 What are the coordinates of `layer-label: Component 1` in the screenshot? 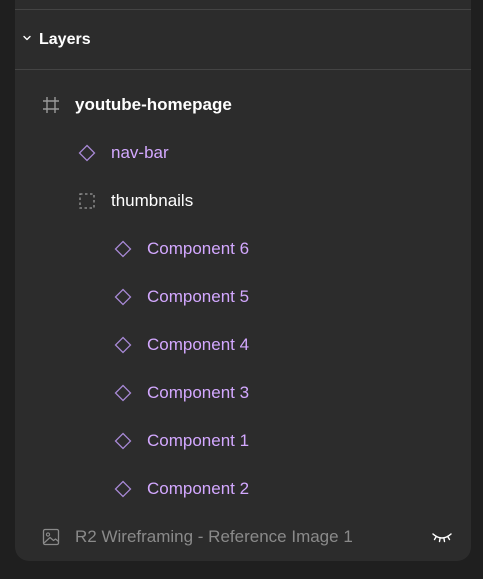 It's located at (198, 440).